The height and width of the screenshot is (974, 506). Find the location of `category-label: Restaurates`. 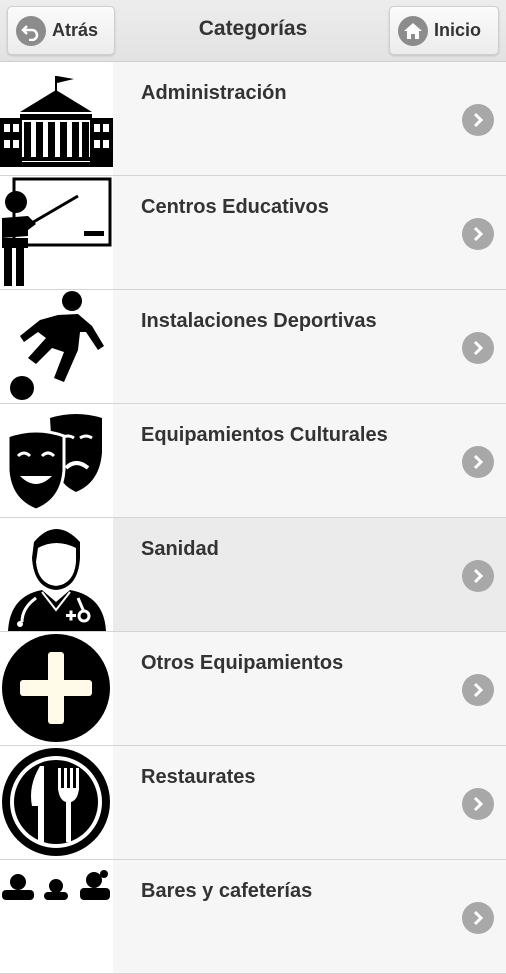

category-label: Restaurates is located at coordinates (198, 777).